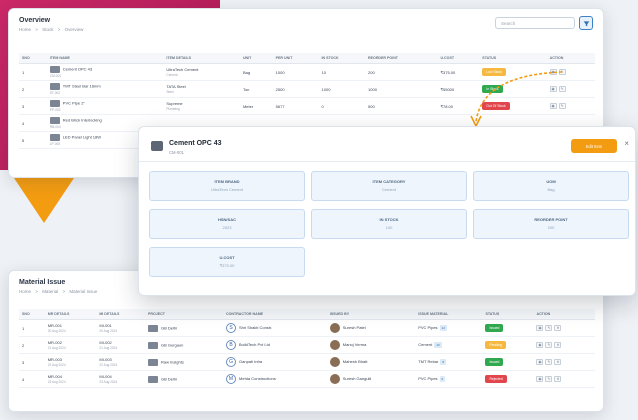 Image resolution: width=638 pixels, height=420 pixels. What do you see at coordinates (55, 376) in the screenshot?
I see `mr-number: MR-004` at bounding box center [55, 376].